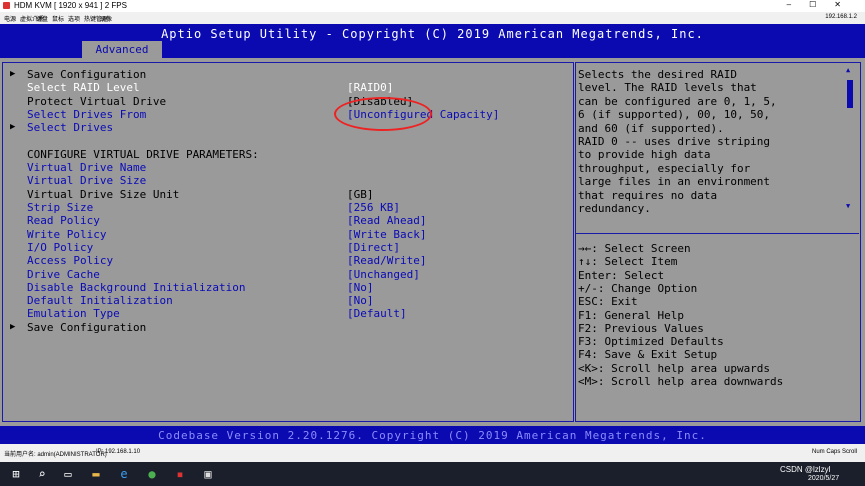  What do you see at coordinates (621, 275) in the screenshot?
I see `key-hint: Enter: Select` at bounding box center [621, 275].